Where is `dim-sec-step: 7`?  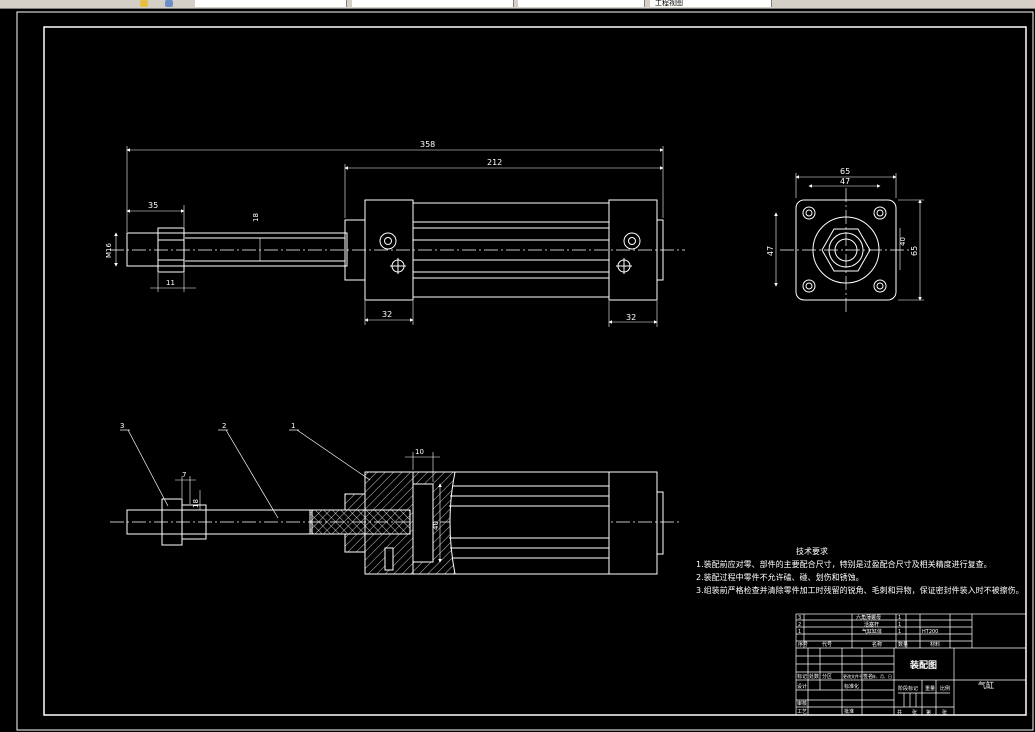 dim-sec-step: 7 is located at coordinates (184, 475).